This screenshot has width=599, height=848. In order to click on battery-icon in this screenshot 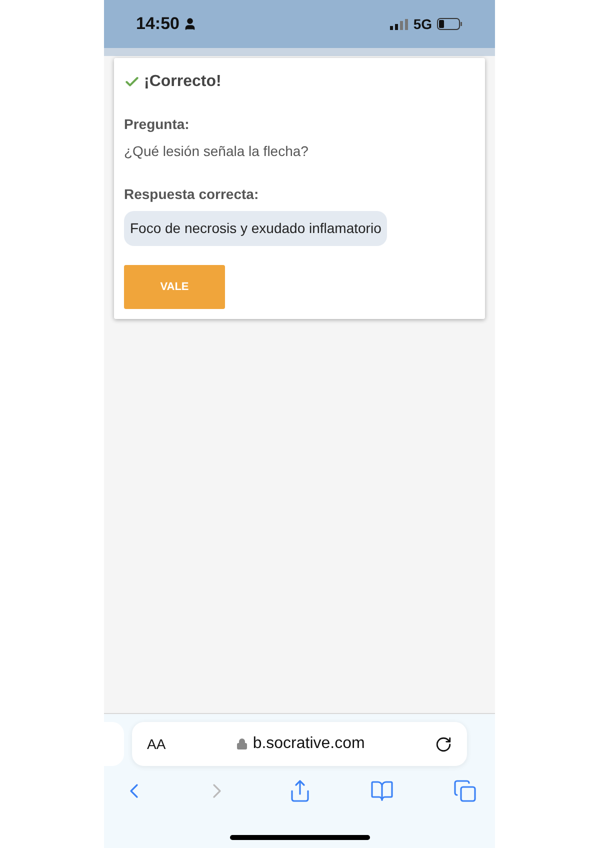, I will do `click(450, 24)`.